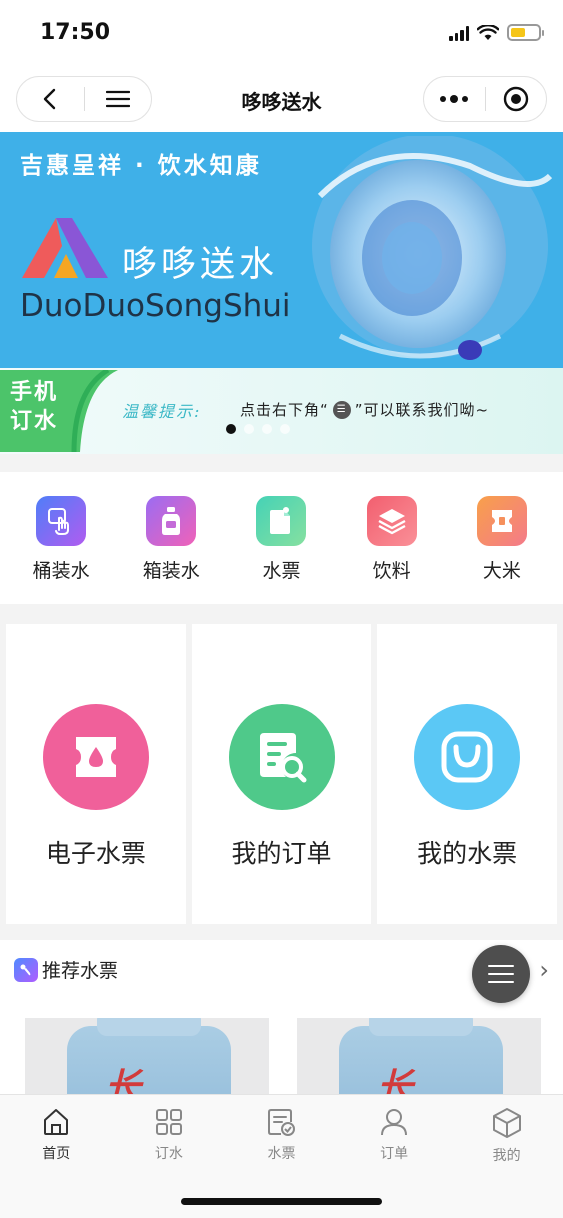 This screenshot has height=1218, width=563. Describe the element at coordinates (65, 248) in the screenshot. I see `brand-logo-icon` at that location.